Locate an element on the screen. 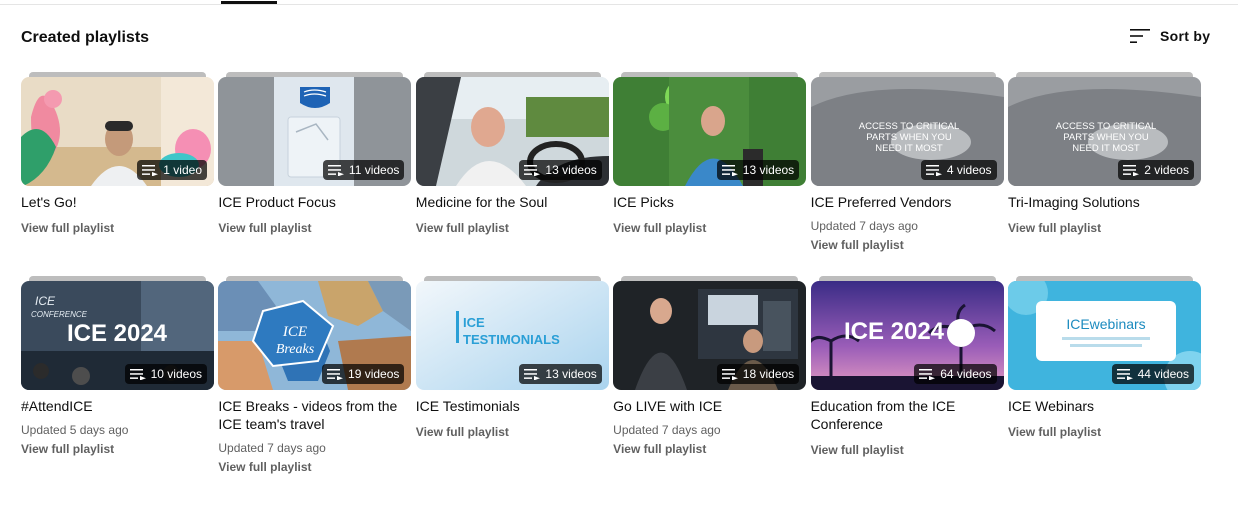  svg-text: ICEwebinars is located at coordinates (1105, 324).